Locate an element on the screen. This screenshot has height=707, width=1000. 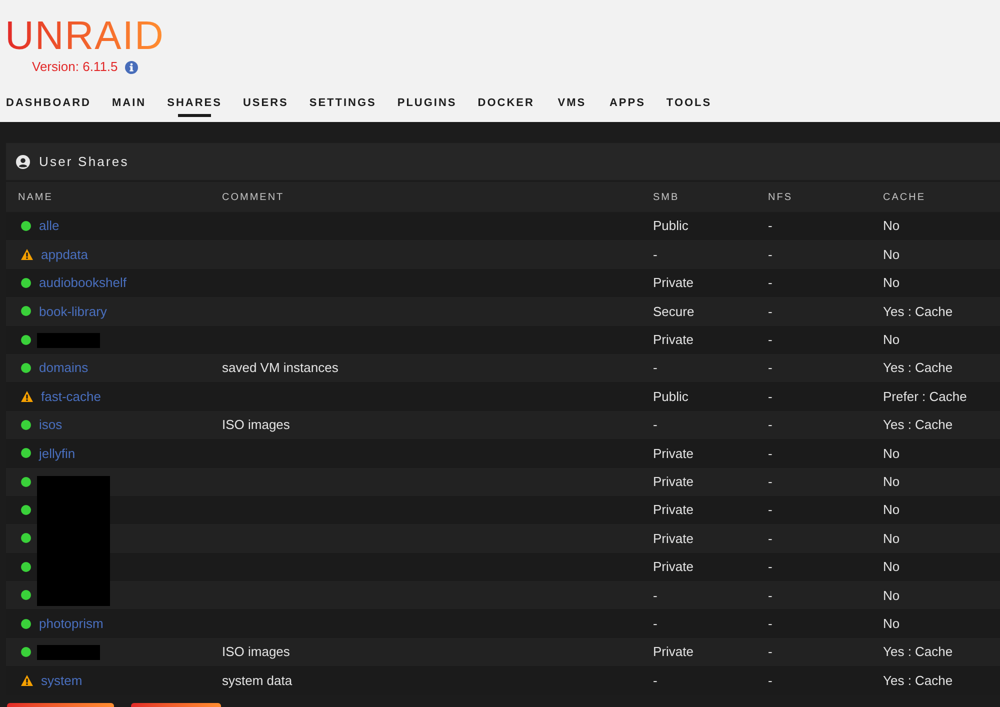
nav-tab: DOCKER is located at coordinates (506, 106).